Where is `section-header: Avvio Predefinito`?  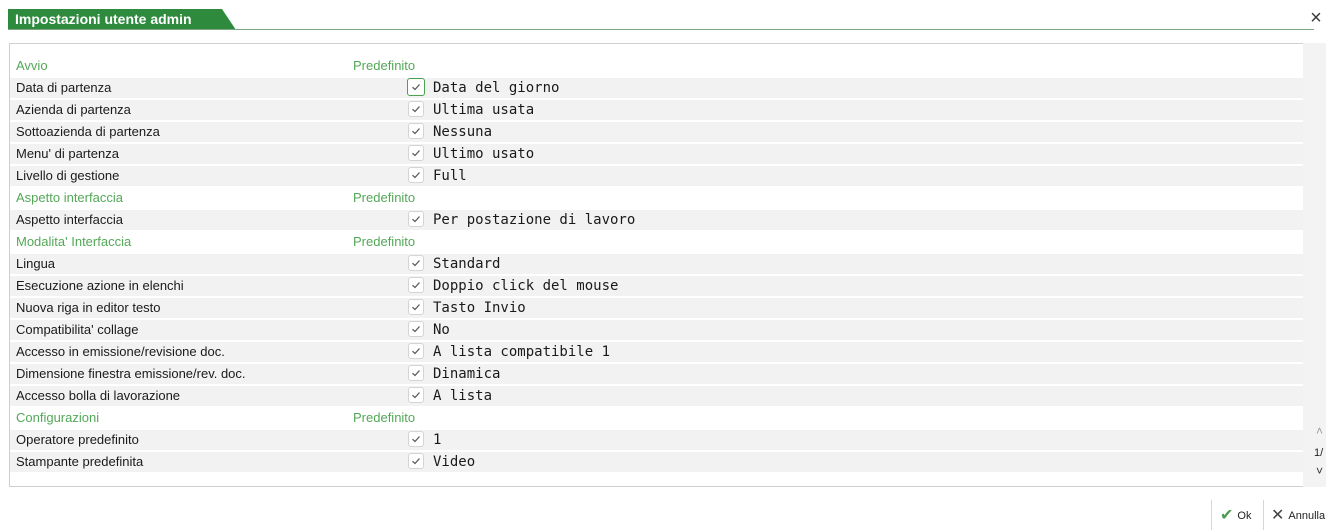 section-header: Avvio Predefinito is located at coordinates (656, 66).